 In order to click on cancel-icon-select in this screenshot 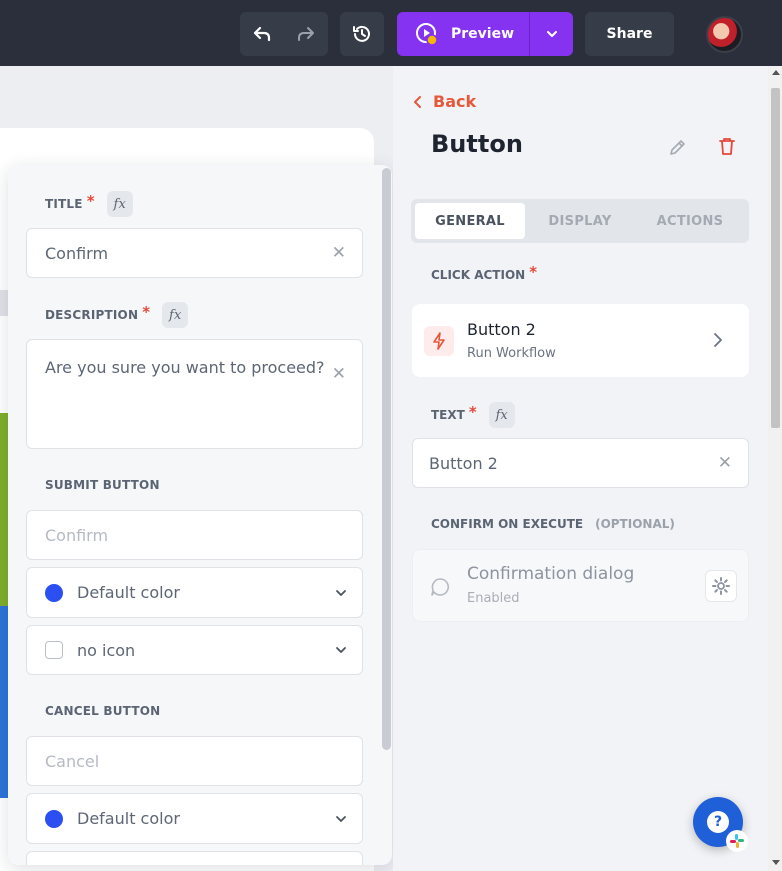, I will do `click(194, 858)`.